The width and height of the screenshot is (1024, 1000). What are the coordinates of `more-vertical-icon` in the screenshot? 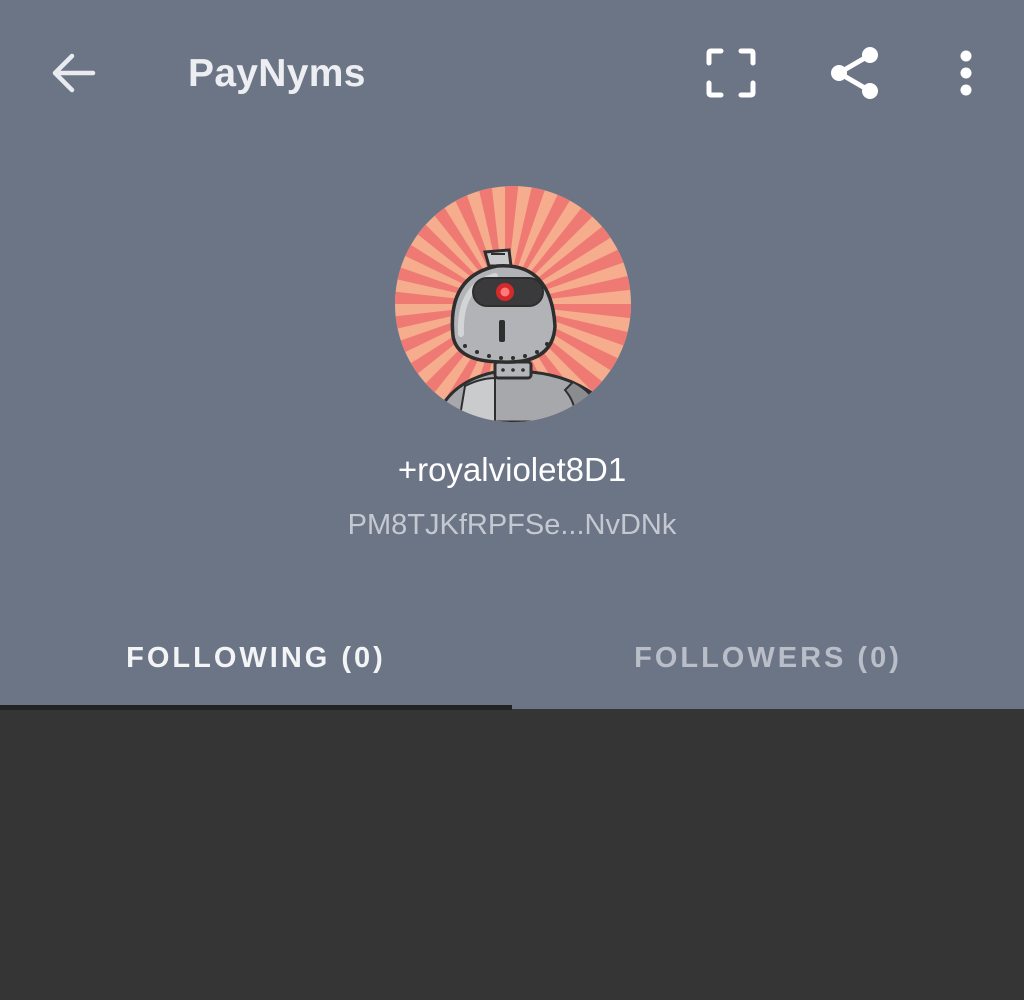 It's located at (966, 73).